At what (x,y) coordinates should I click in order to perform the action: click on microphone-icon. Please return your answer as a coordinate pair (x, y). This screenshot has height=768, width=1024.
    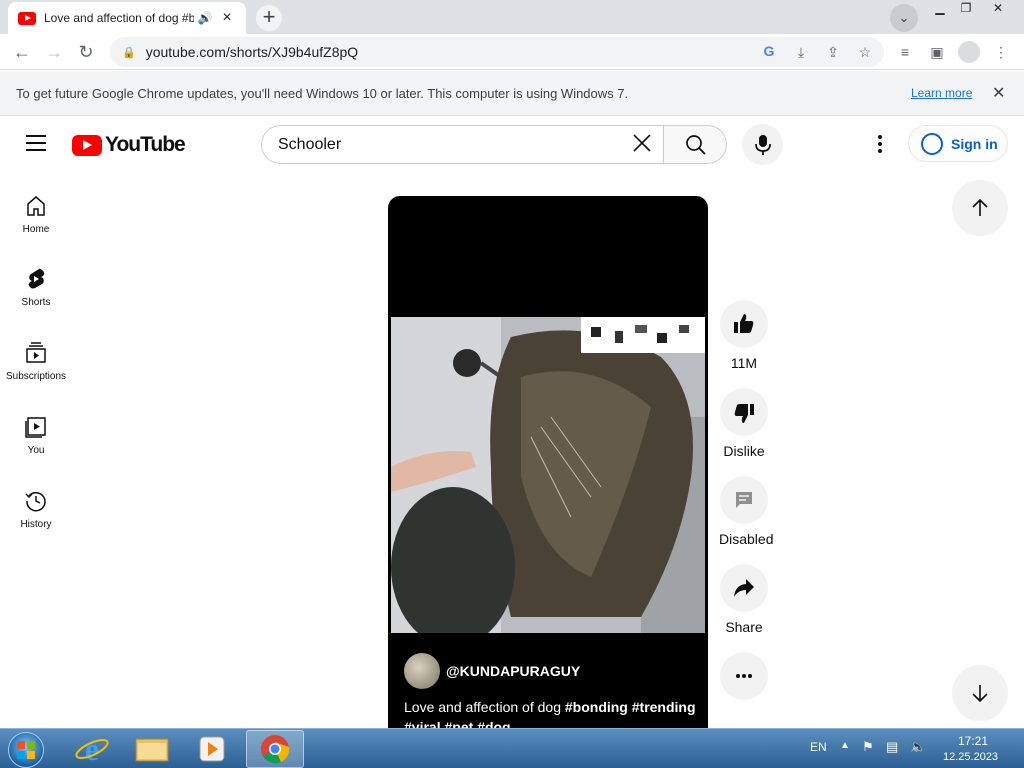
    Looking at the image, I should click on (763, 145).